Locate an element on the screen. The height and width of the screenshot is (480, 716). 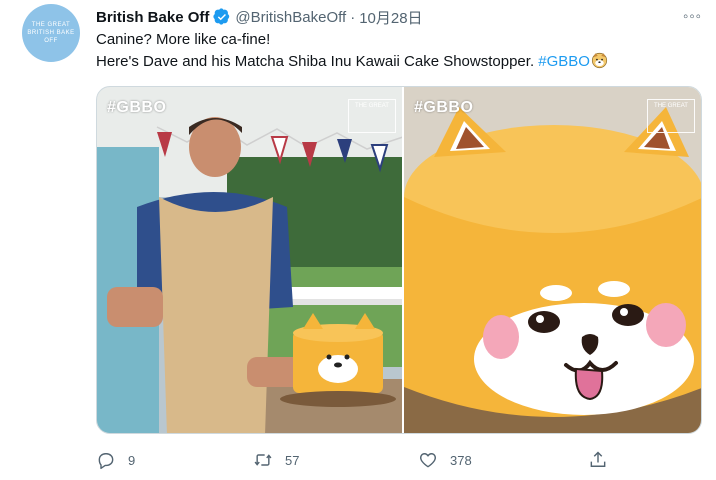
watermark-logo-right: THE GREAT is located at coordinates (671, 116).